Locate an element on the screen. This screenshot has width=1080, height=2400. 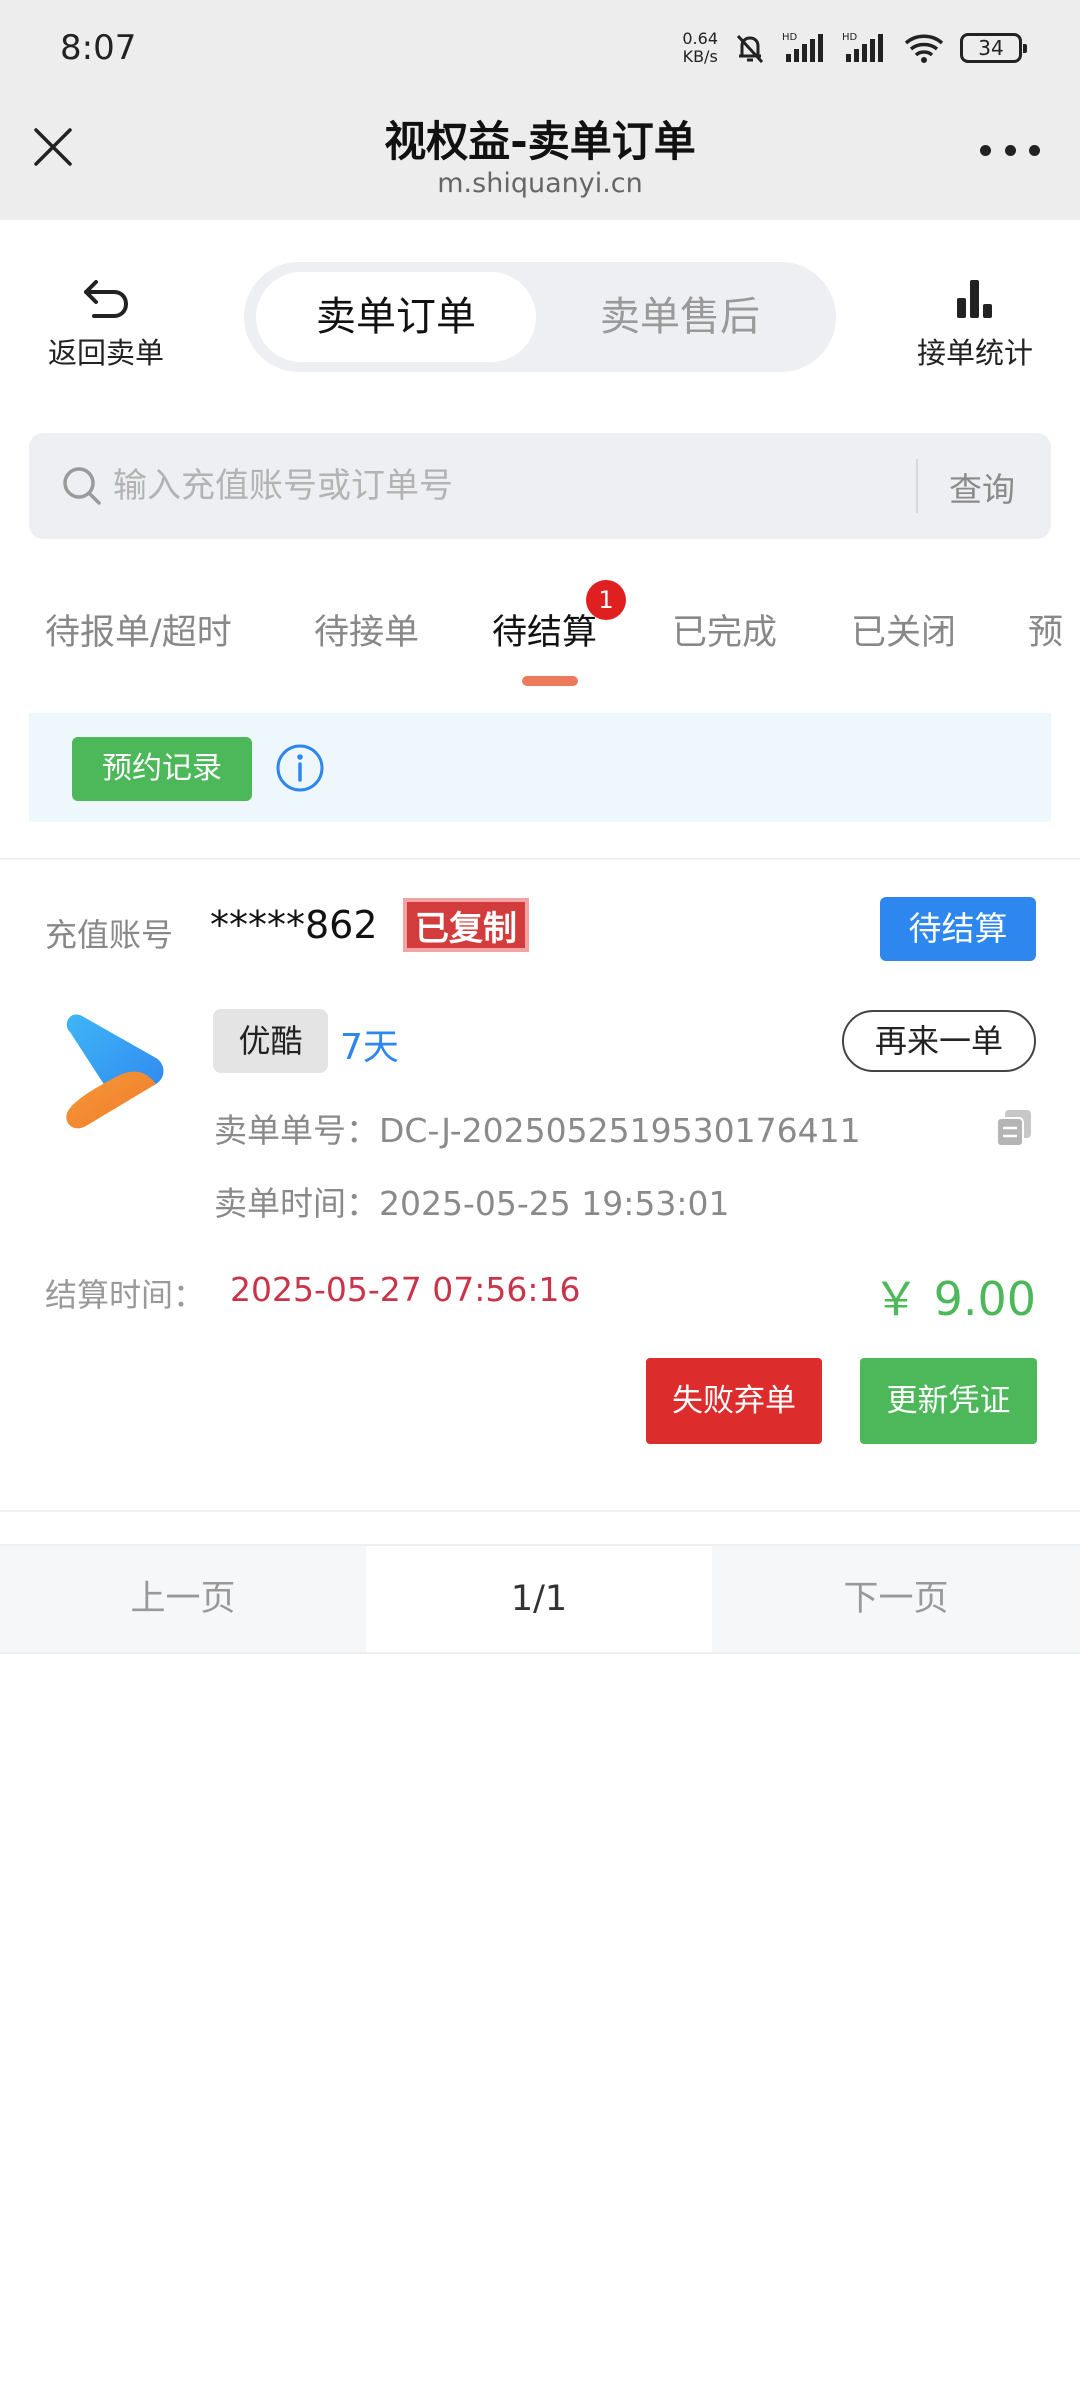
tab-count-badge: 1 is located at coordinates (606, 600).